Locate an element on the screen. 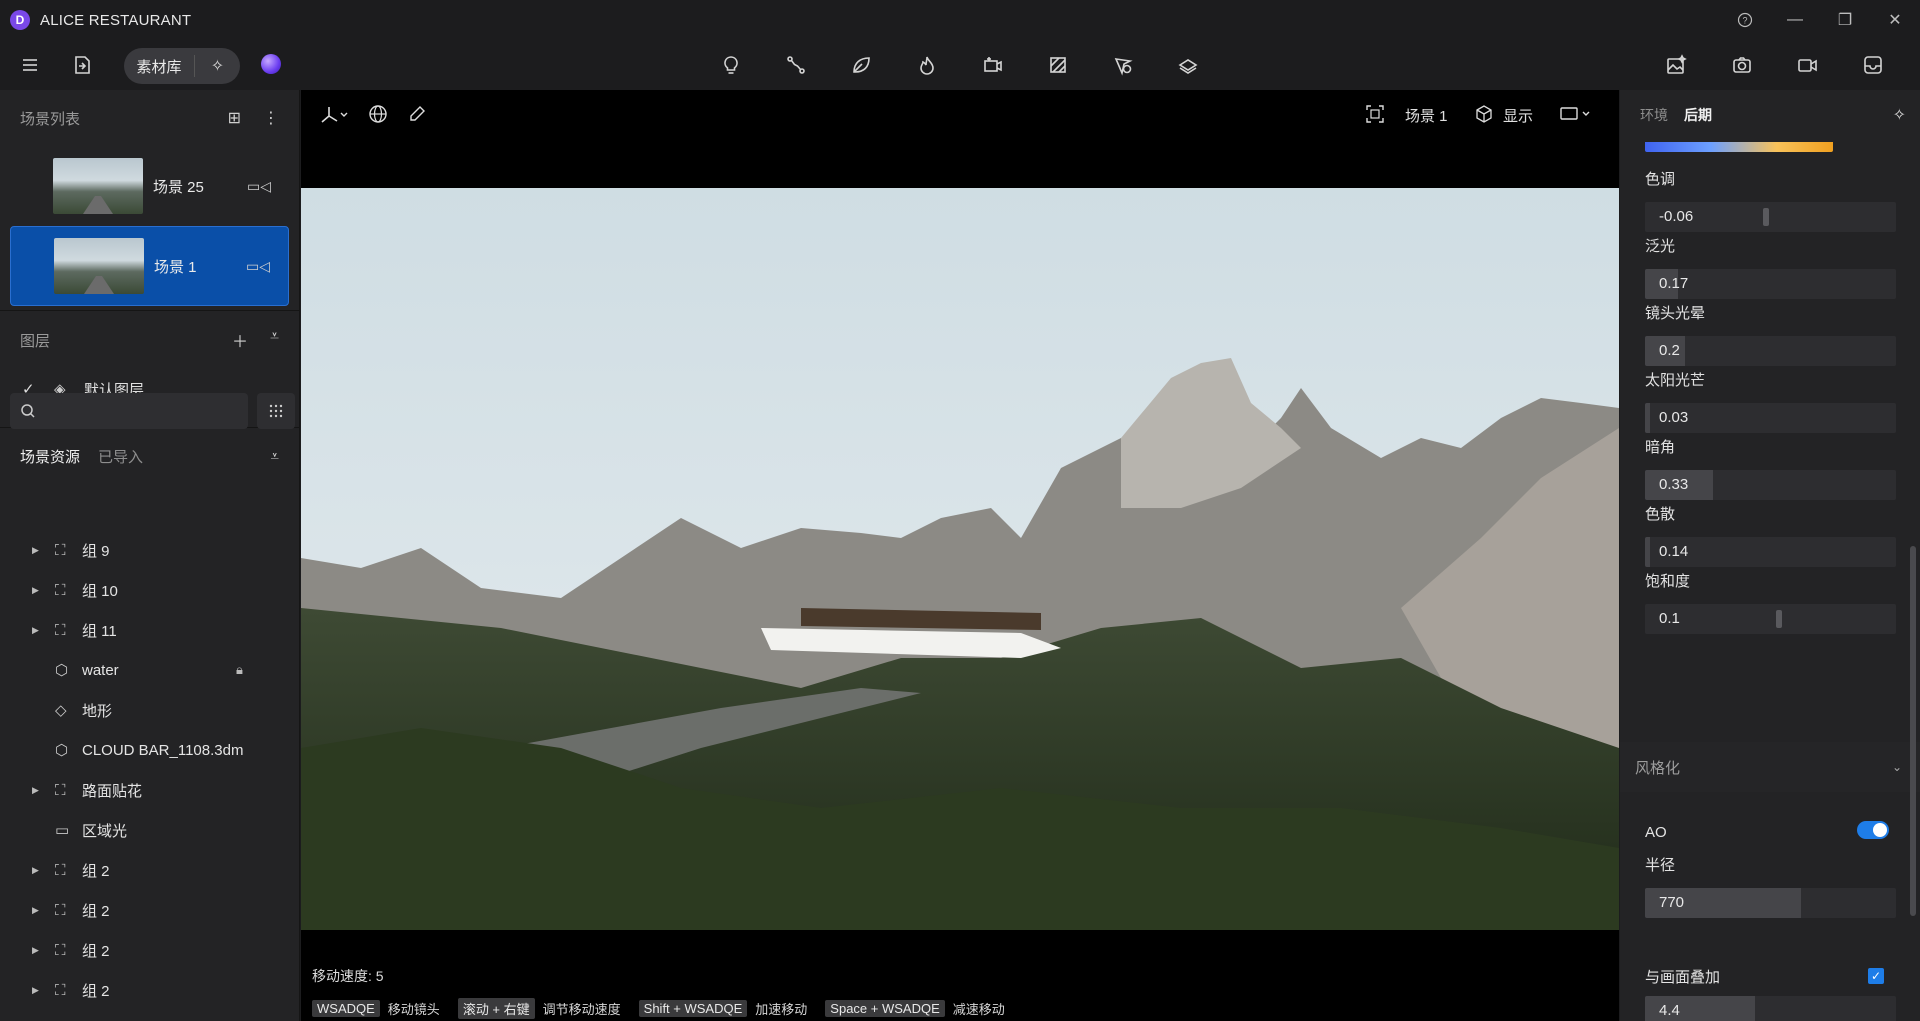  tree-row: ▶ ⛶ 组 11 is located at coordinates (150, 630).